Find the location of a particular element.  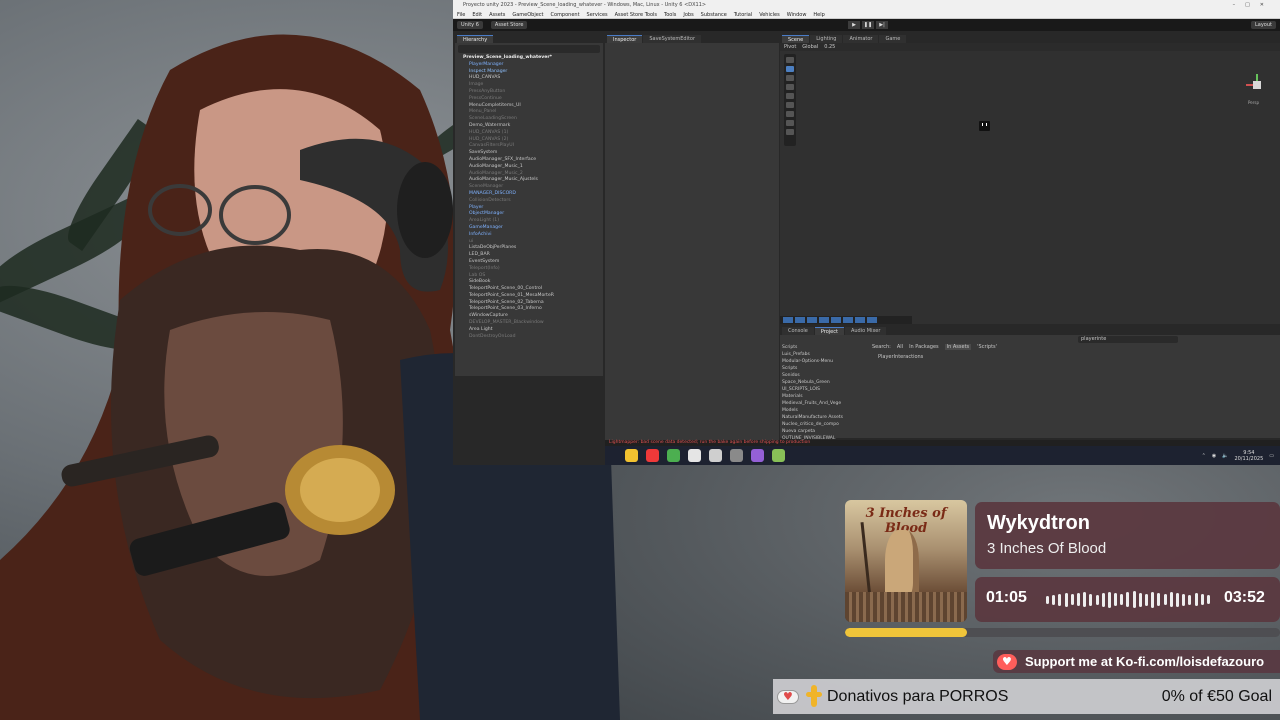

orientation-gizmo: Persp is located at coordinates (1257, 88).